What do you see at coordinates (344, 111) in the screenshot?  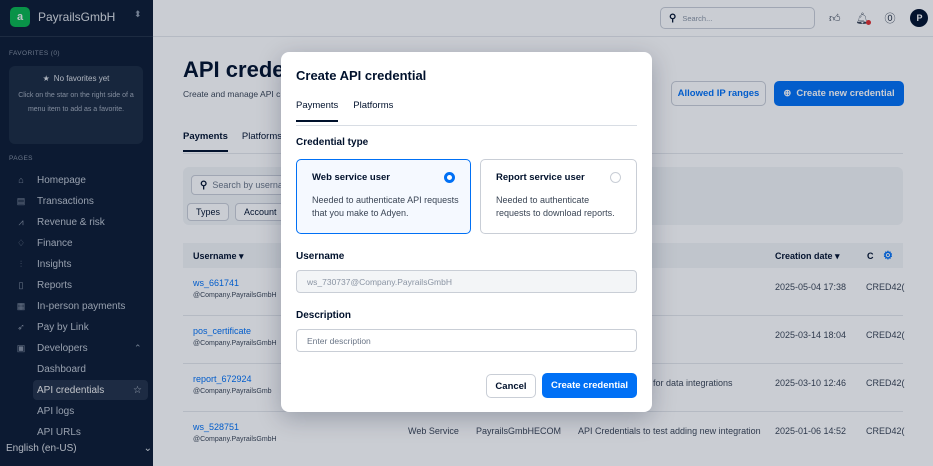 I see `dialog-tabs: Payments Platforms` at bounding box center [344, 111].